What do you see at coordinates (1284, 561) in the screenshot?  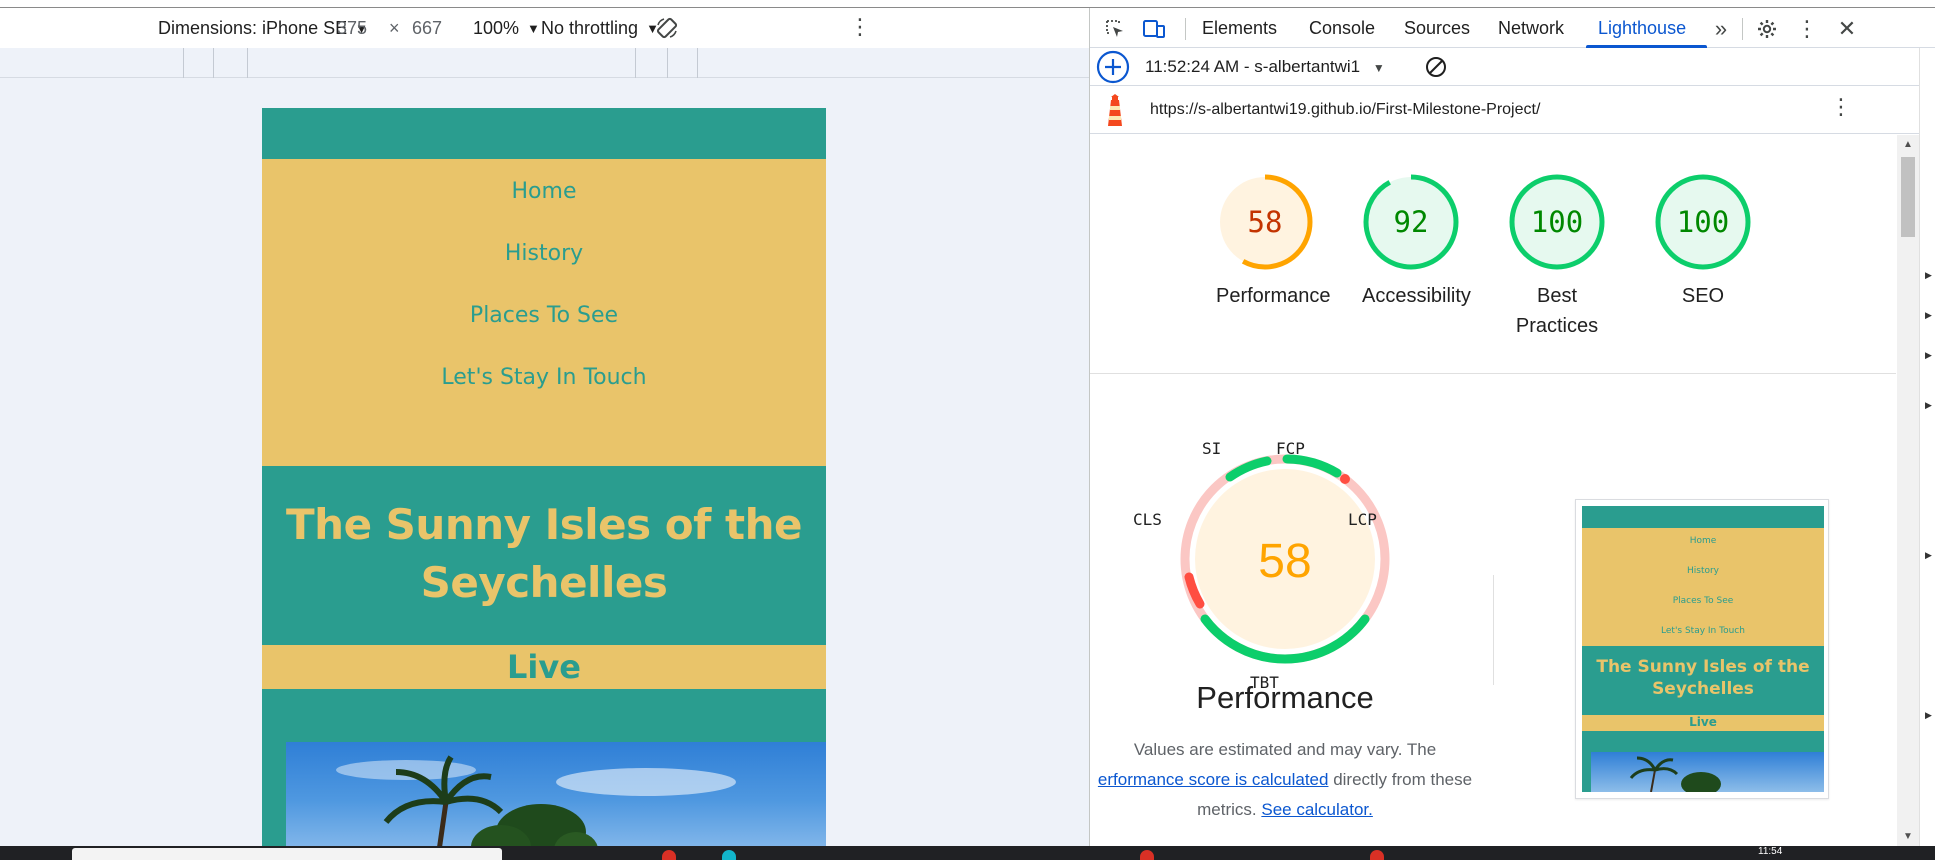 I see `performance-score: 58` at bounding box center [1284, 561].